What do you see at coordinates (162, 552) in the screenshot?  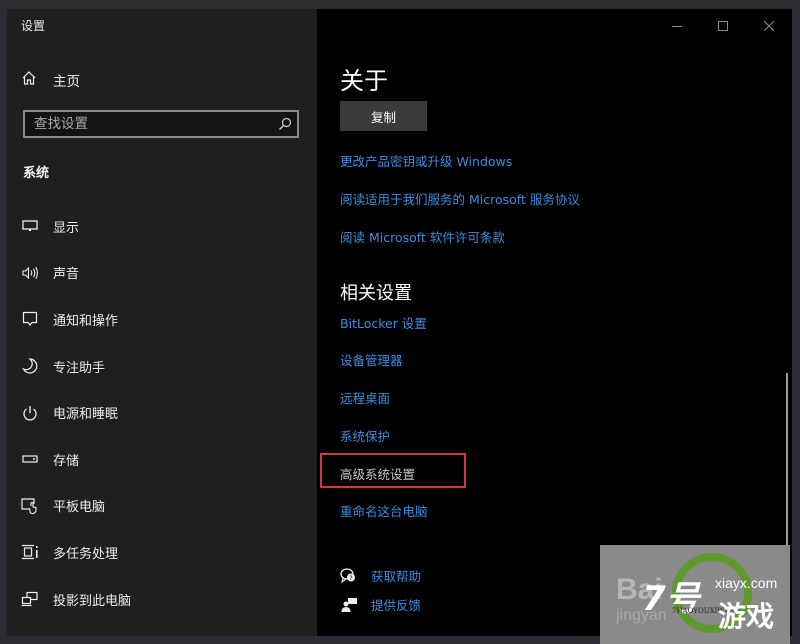 I see `sidebar-item-multitasking: 多任务处理` at bounding box center [162, 552].